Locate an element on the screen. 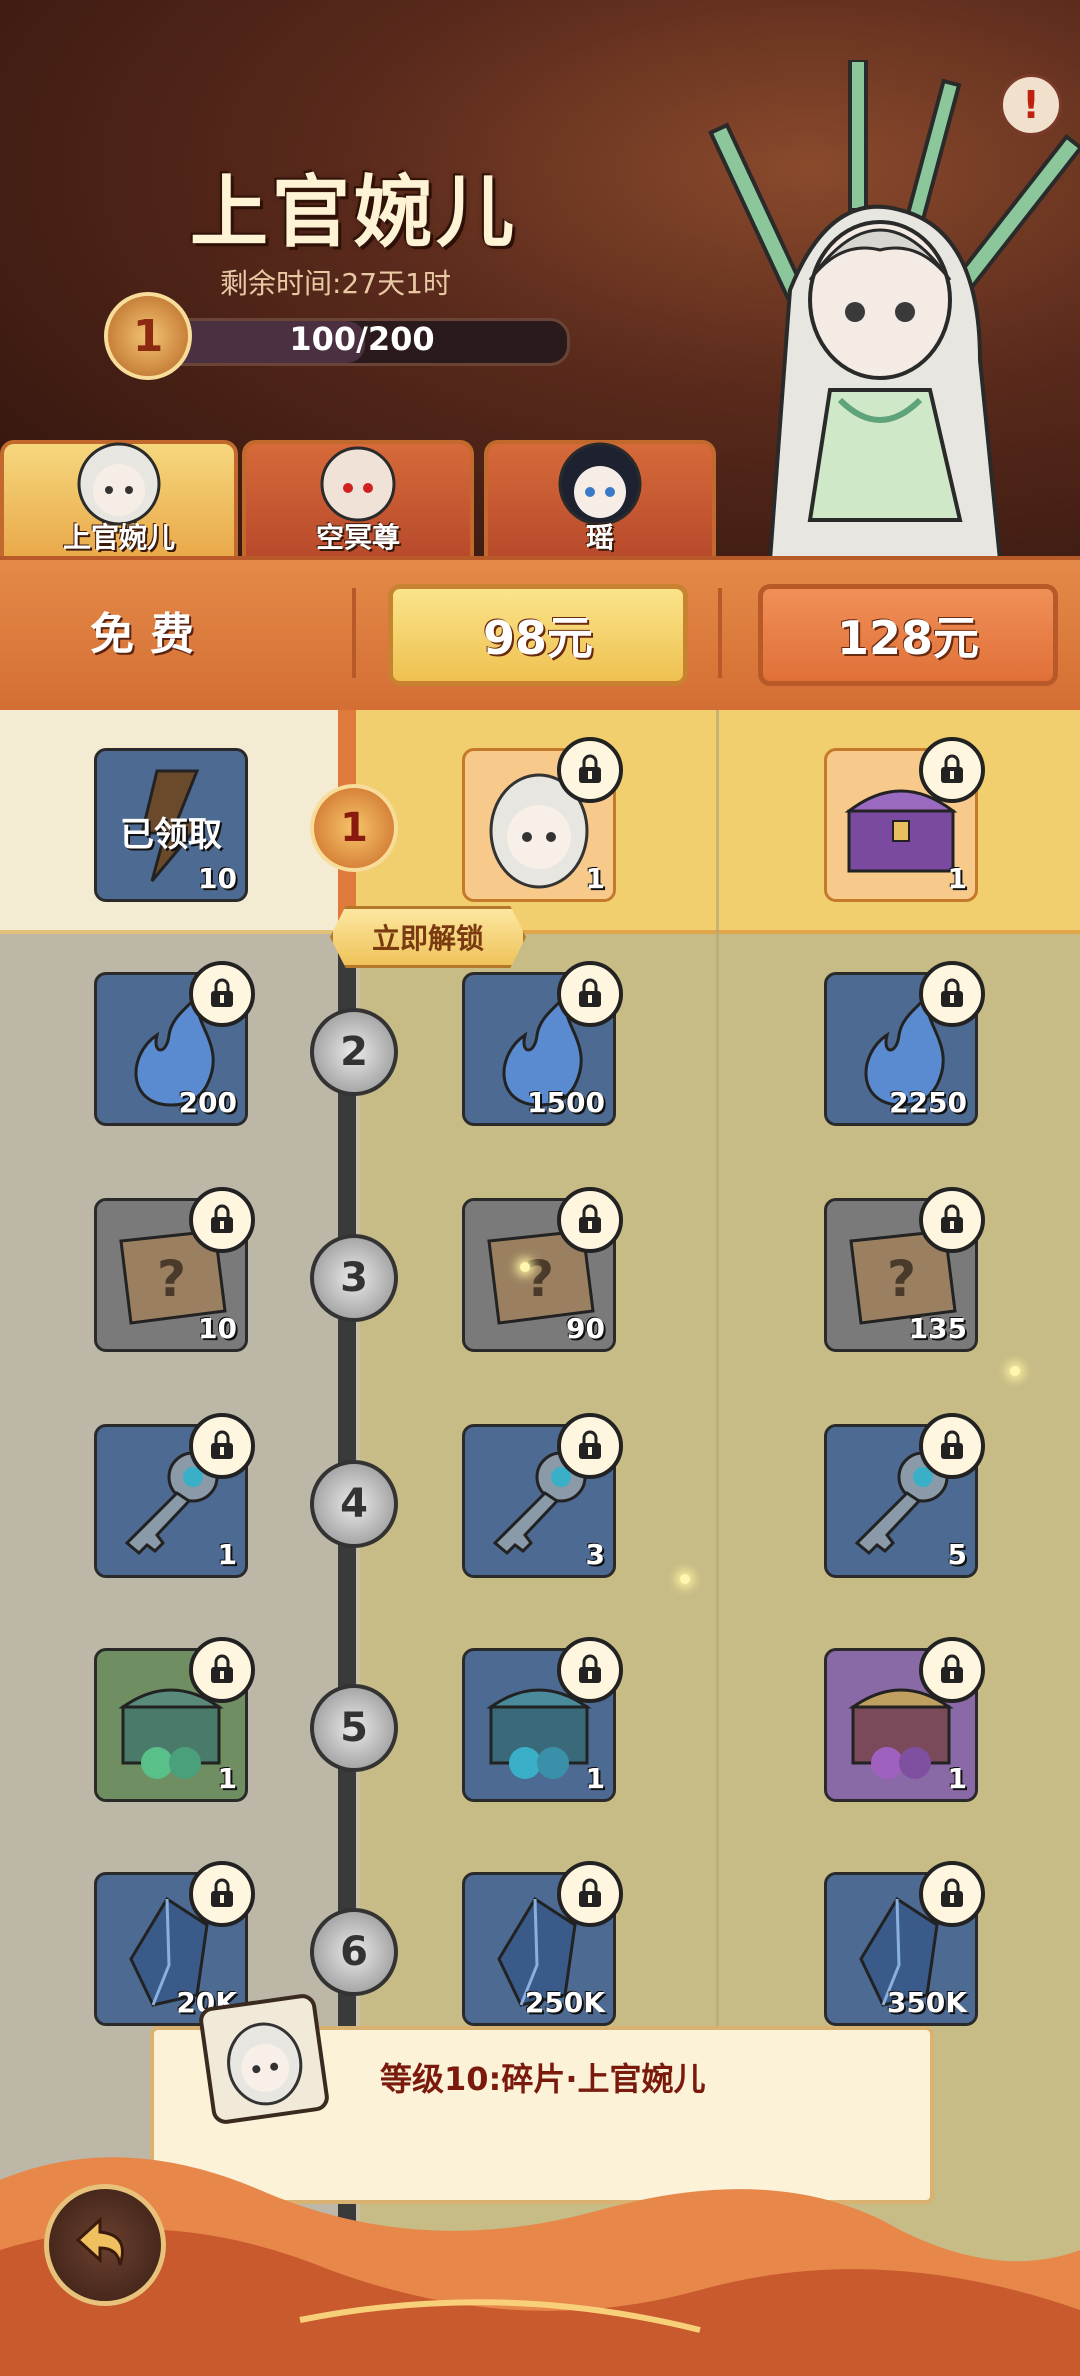  reward-tile-128-4: 5 is located at coordinates (904, 1495).